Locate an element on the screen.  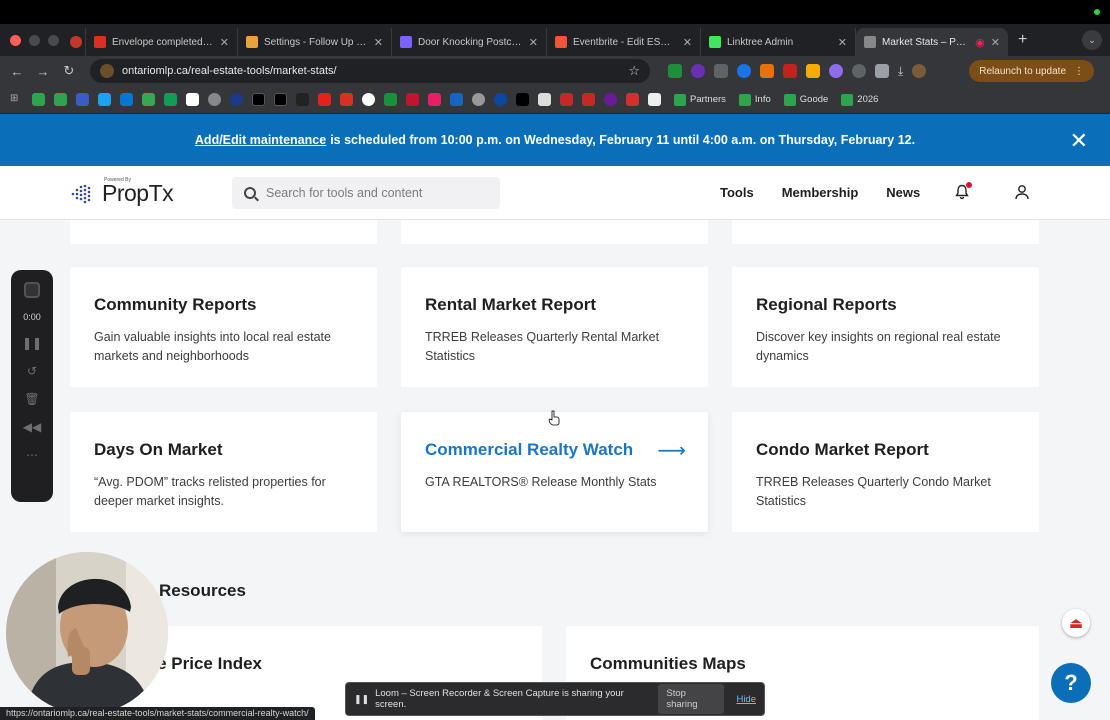
trash-icon: 🗑 is located at coordinates (31, 399).